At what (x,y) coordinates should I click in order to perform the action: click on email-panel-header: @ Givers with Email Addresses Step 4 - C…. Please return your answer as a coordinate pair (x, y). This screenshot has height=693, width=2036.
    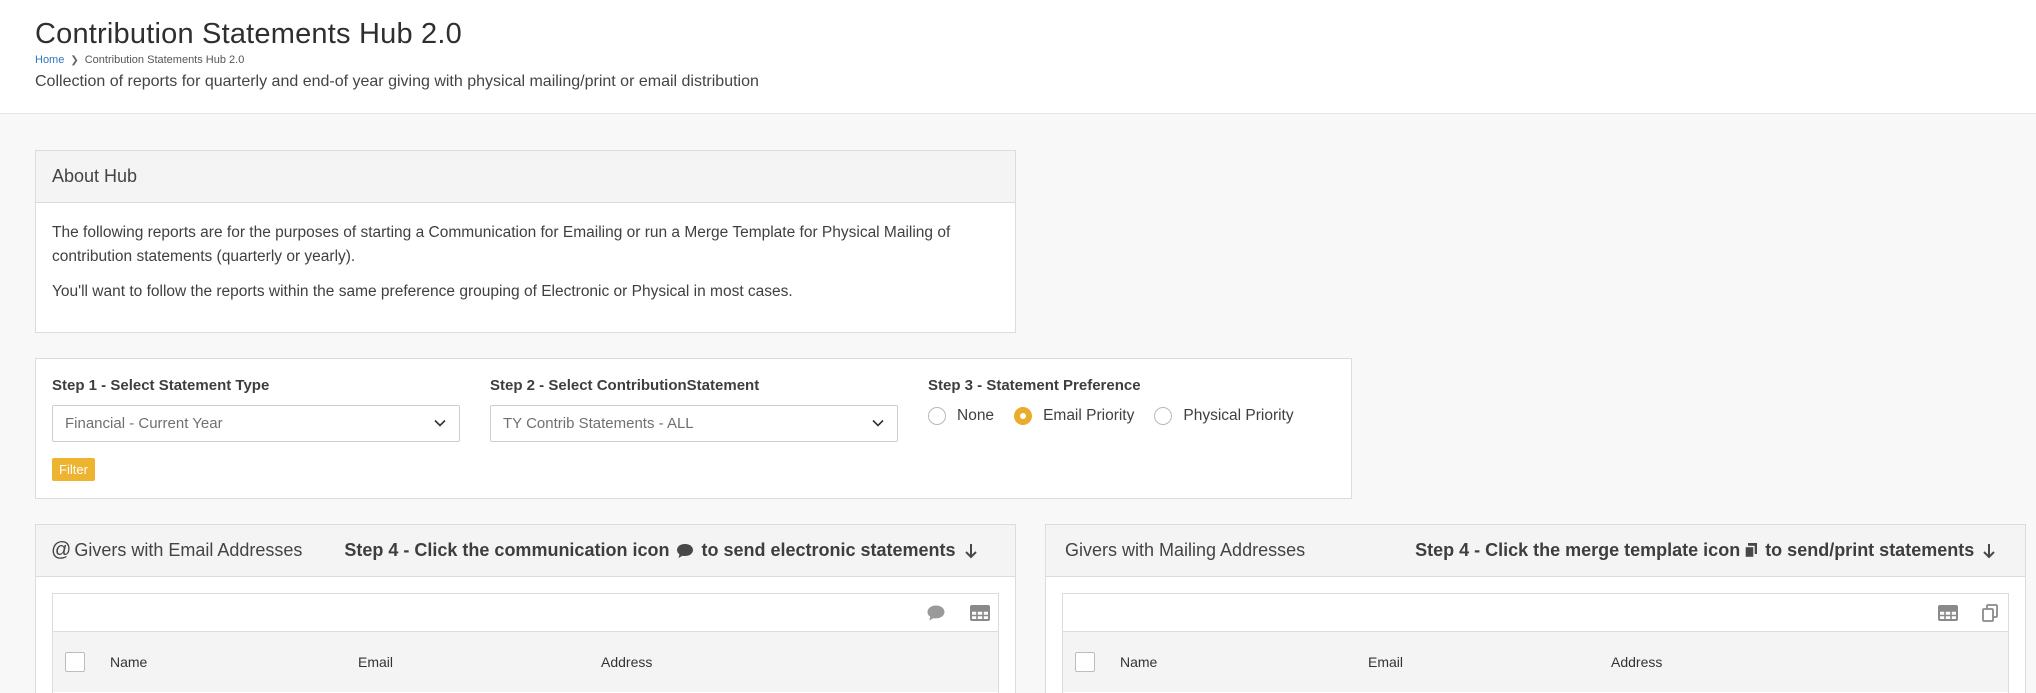
    Looking at the image, I should click on (525, 551).